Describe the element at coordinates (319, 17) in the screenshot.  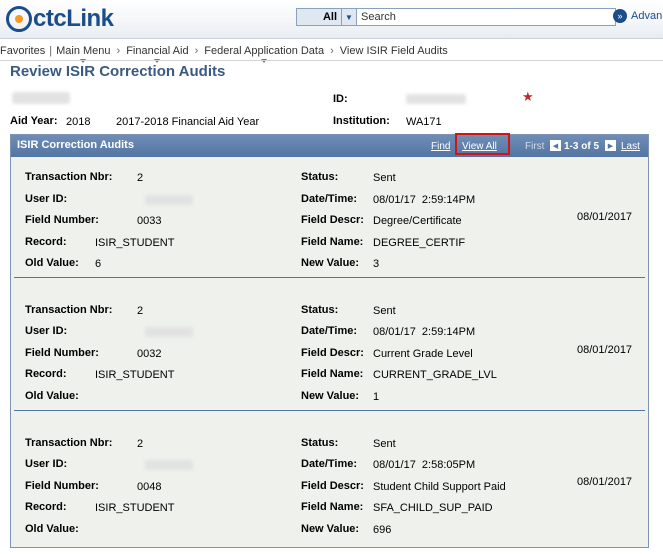
I see `search-scope-select: All` at that location.